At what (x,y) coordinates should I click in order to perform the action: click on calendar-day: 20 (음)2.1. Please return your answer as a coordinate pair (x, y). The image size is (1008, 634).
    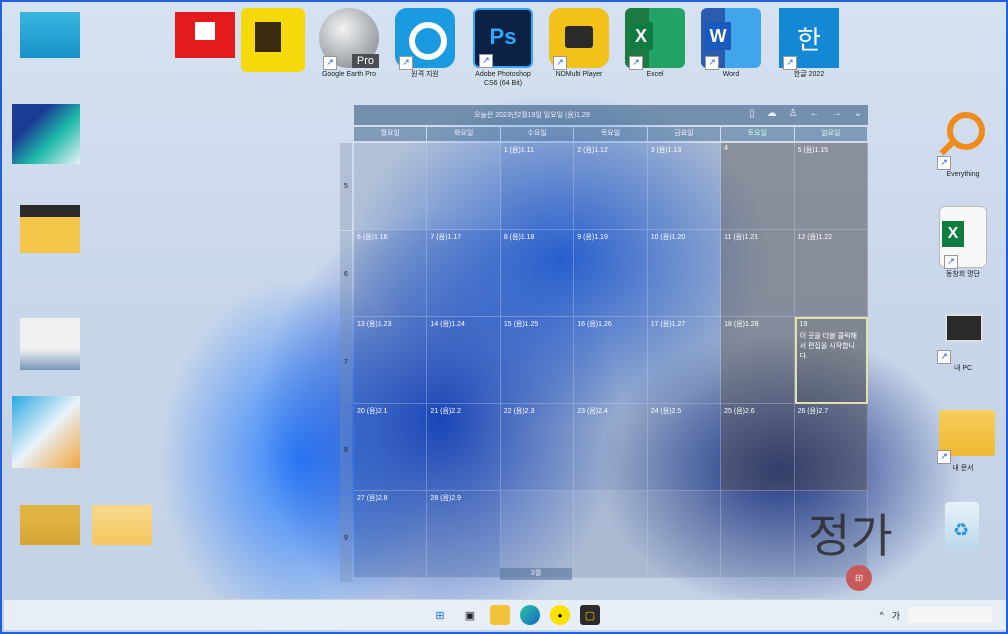
    Looking at the image, I should click on (391, 447).